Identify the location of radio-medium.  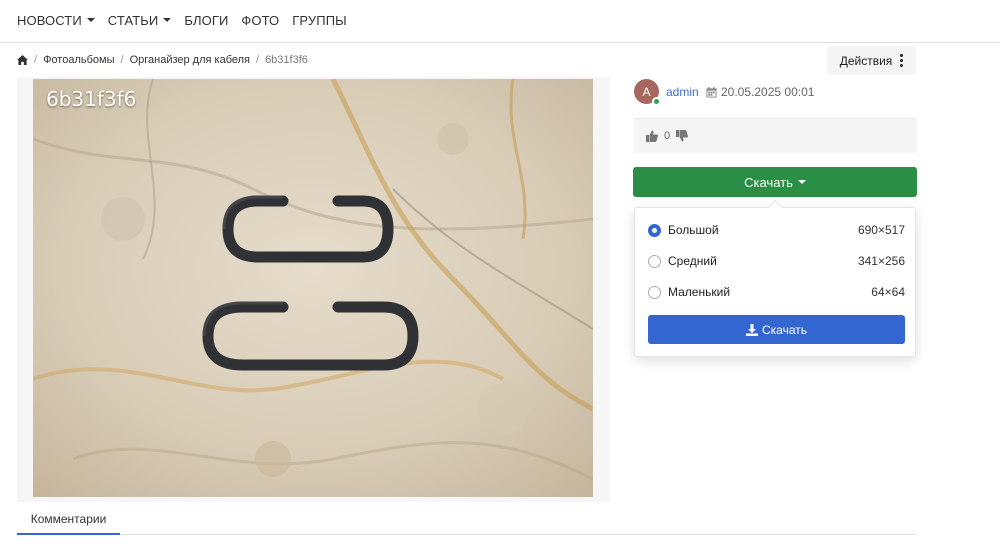
(654, 261).